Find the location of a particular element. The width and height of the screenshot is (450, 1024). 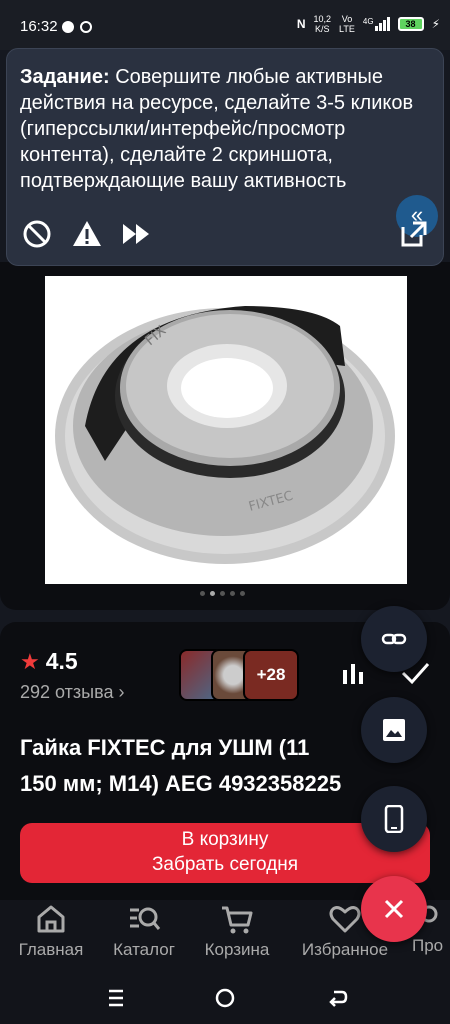

close-fab-button is located at coordinates (394, 909).